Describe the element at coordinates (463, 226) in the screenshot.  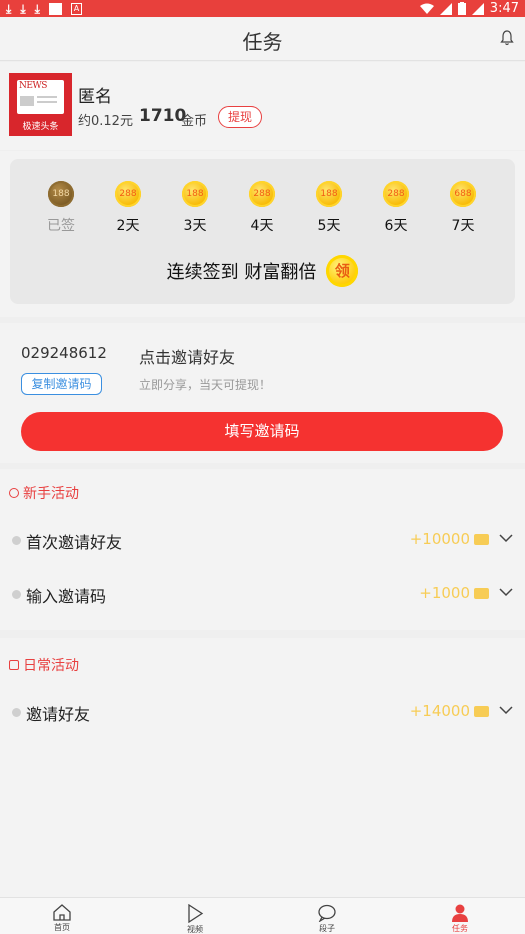
I see `signin-day-label: 7天` at that location.